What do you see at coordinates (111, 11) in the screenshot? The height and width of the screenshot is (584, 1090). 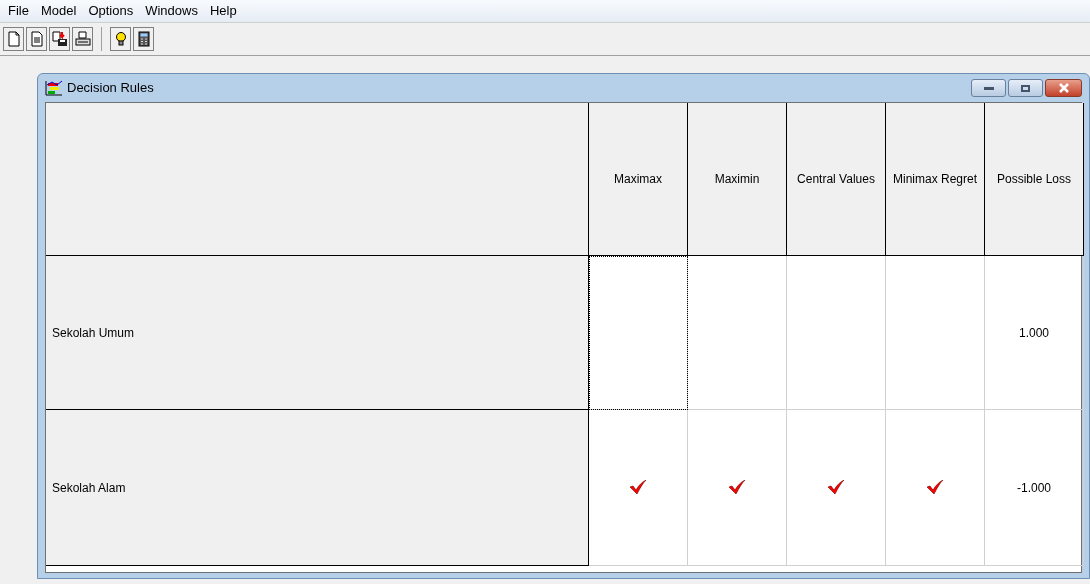 I see `menu-item: Options` at bounding box center [111, 11].